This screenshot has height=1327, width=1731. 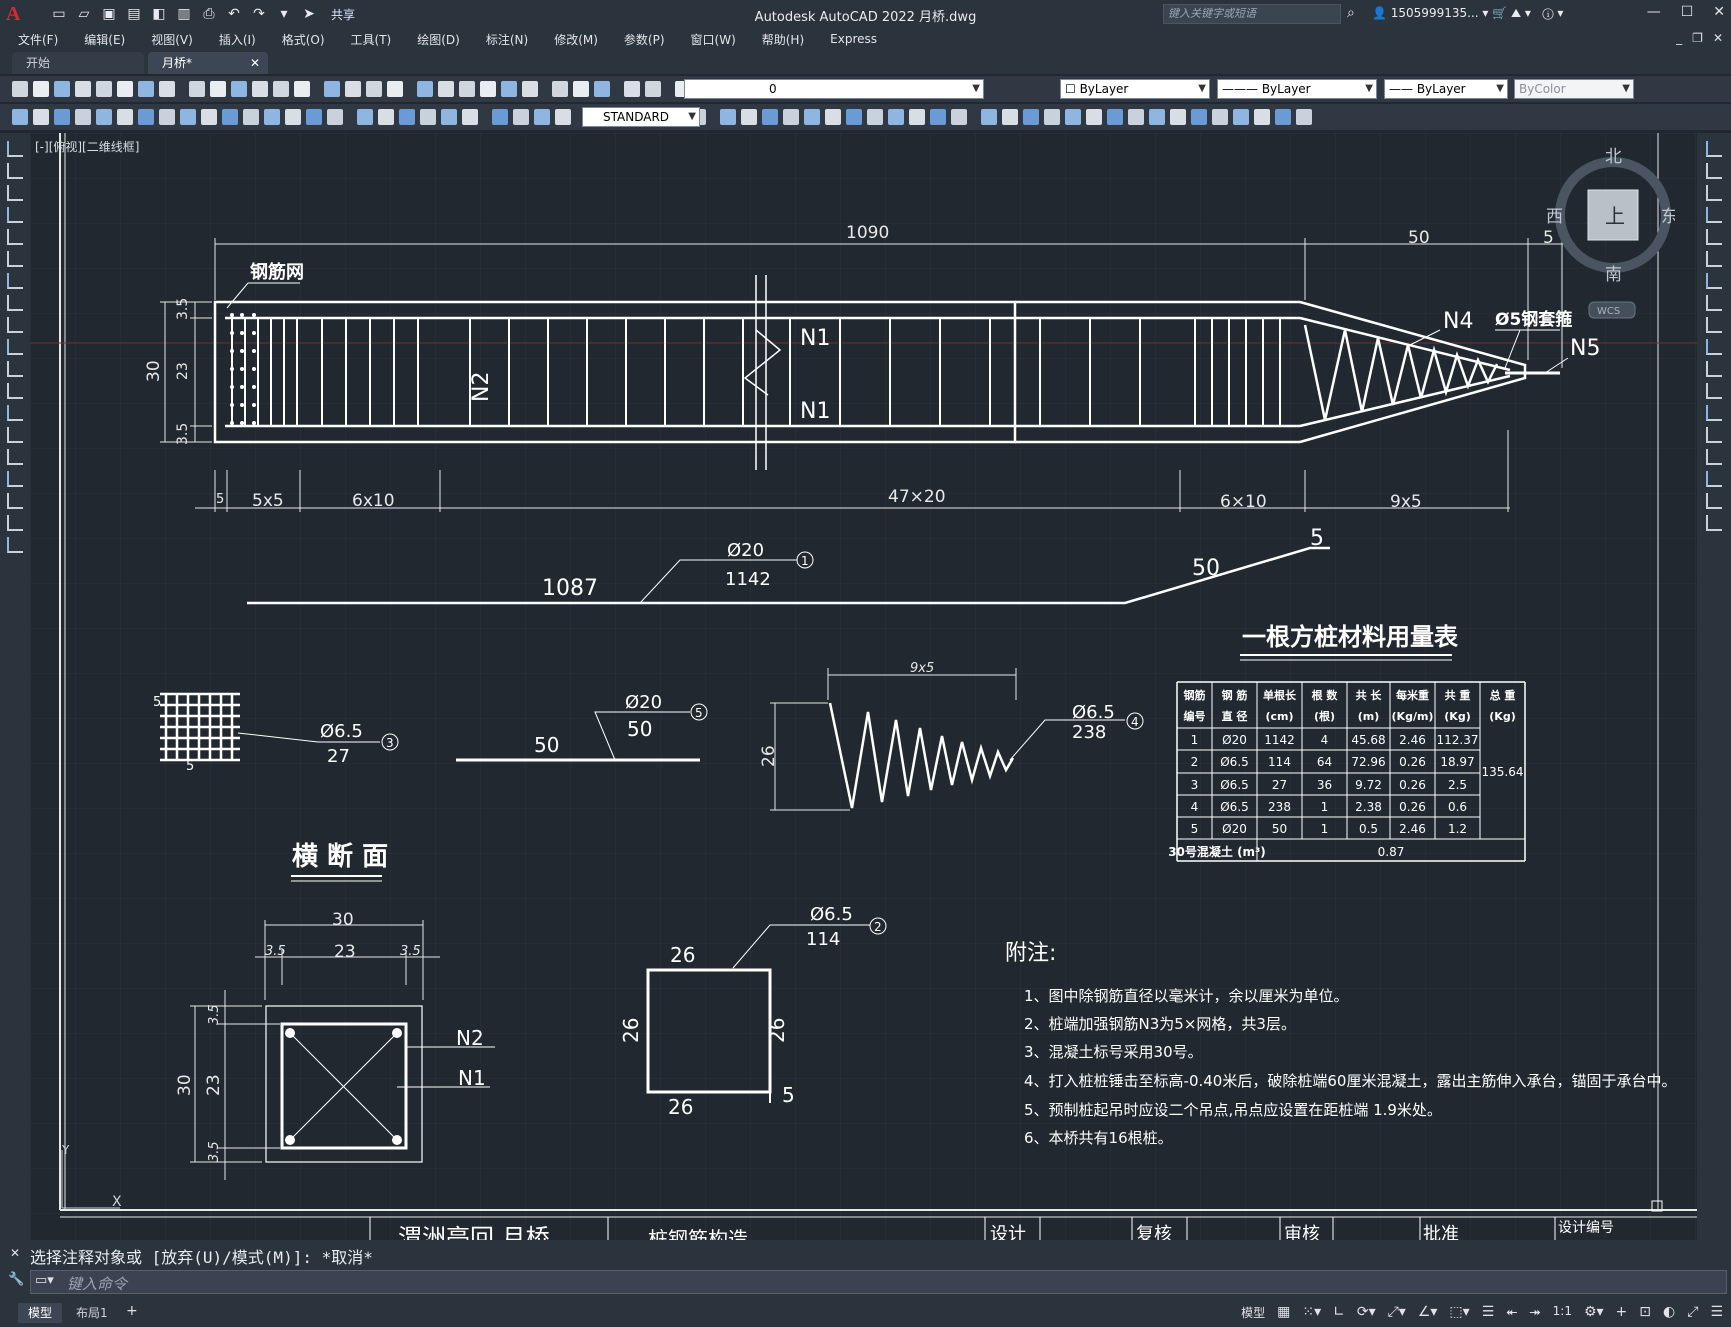 I want to click on layout-tab: 布局1, so click(x=92, y=1313).